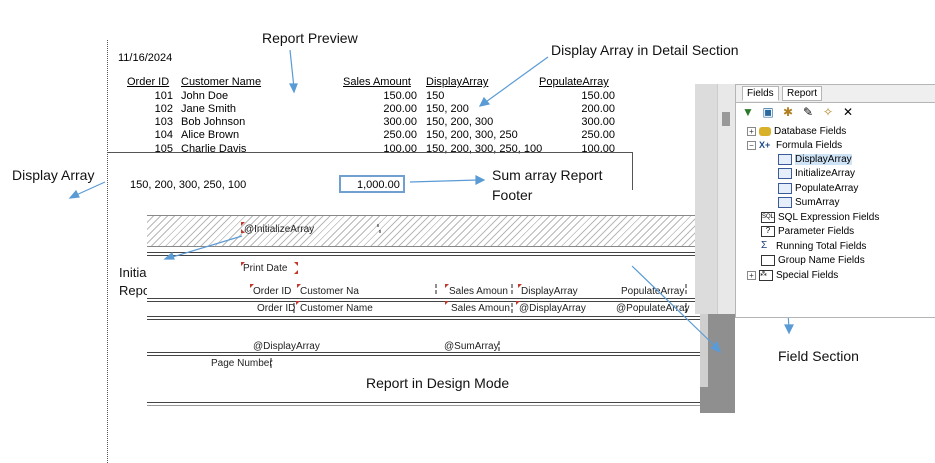 The width and height of the screenshot is (935, 463). Describe the element at coordinates (835, 94) in the screenshot. I see `field-explorer-tabs: Fields Report` at that location.